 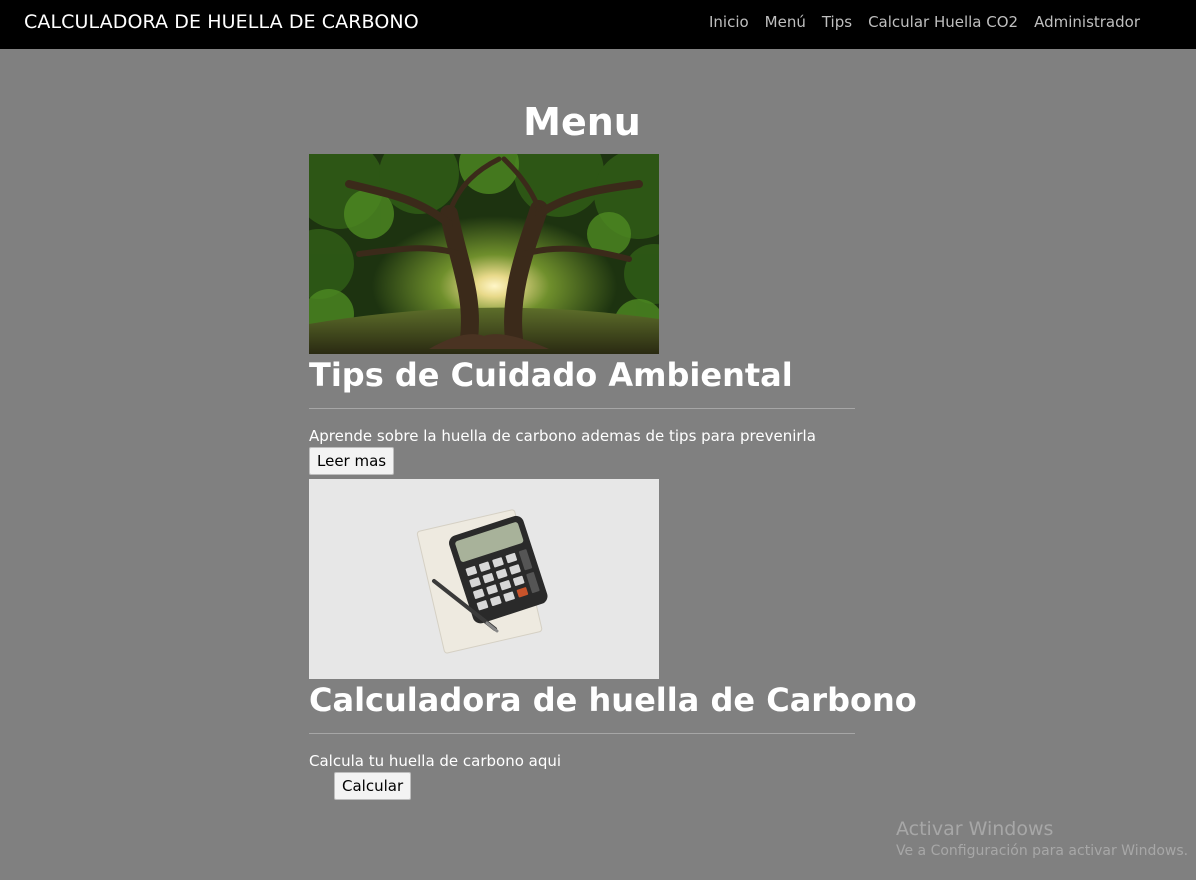 I want to click on page-title: Menu, so click(x=582, y=122).